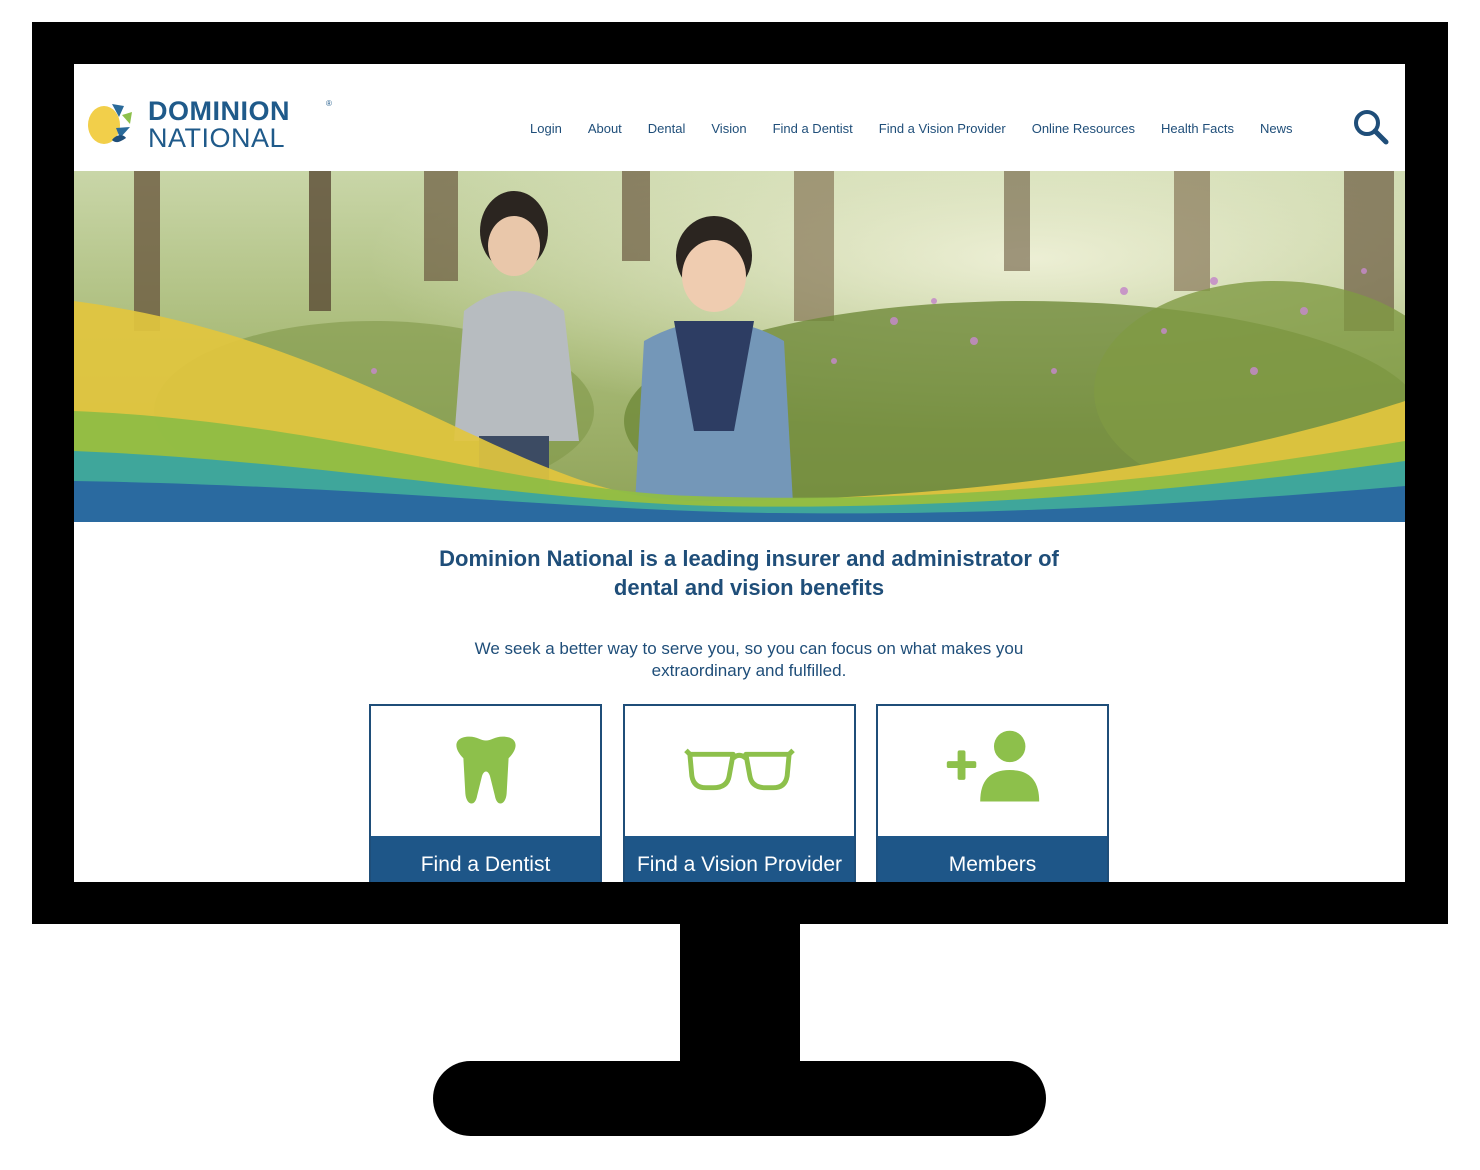 The width and height of the screenshot is (1480, 1170). What do you see at coordinates (1197, 128) in the screenshot?
I see `nav-health-facts: Health Facts` at bounding box center [1197, 128].